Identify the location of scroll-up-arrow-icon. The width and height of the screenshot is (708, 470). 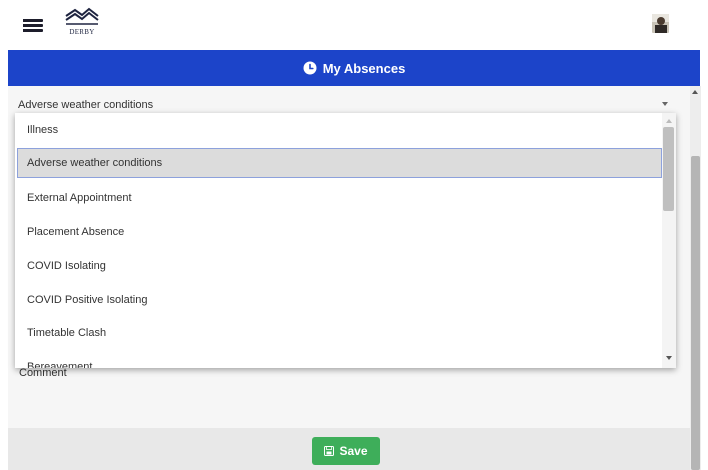
(695, 92).